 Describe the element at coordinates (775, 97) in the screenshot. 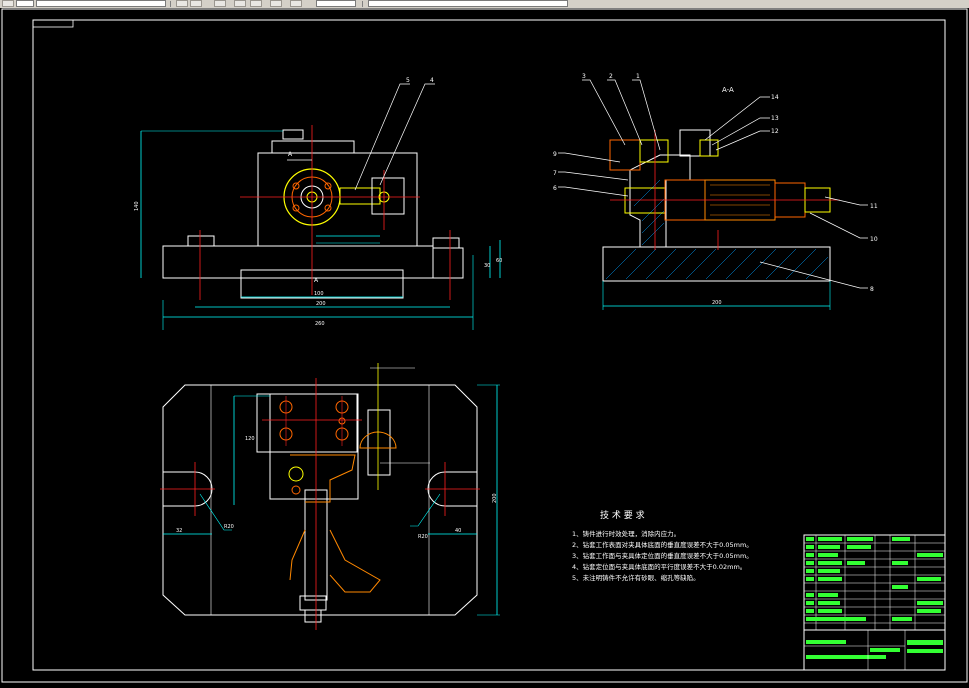

I see `callout-14: 14` at that location.